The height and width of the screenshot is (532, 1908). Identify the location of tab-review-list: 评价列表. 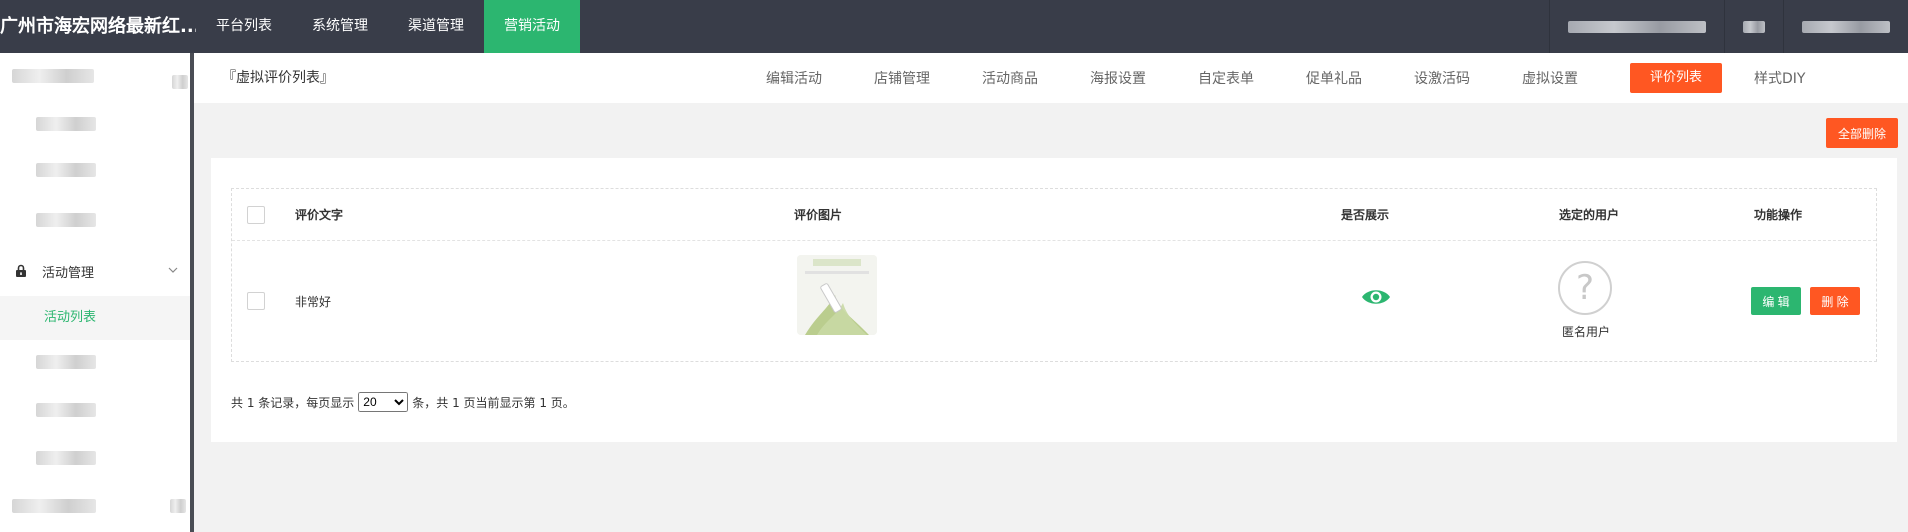
(1676, 78).